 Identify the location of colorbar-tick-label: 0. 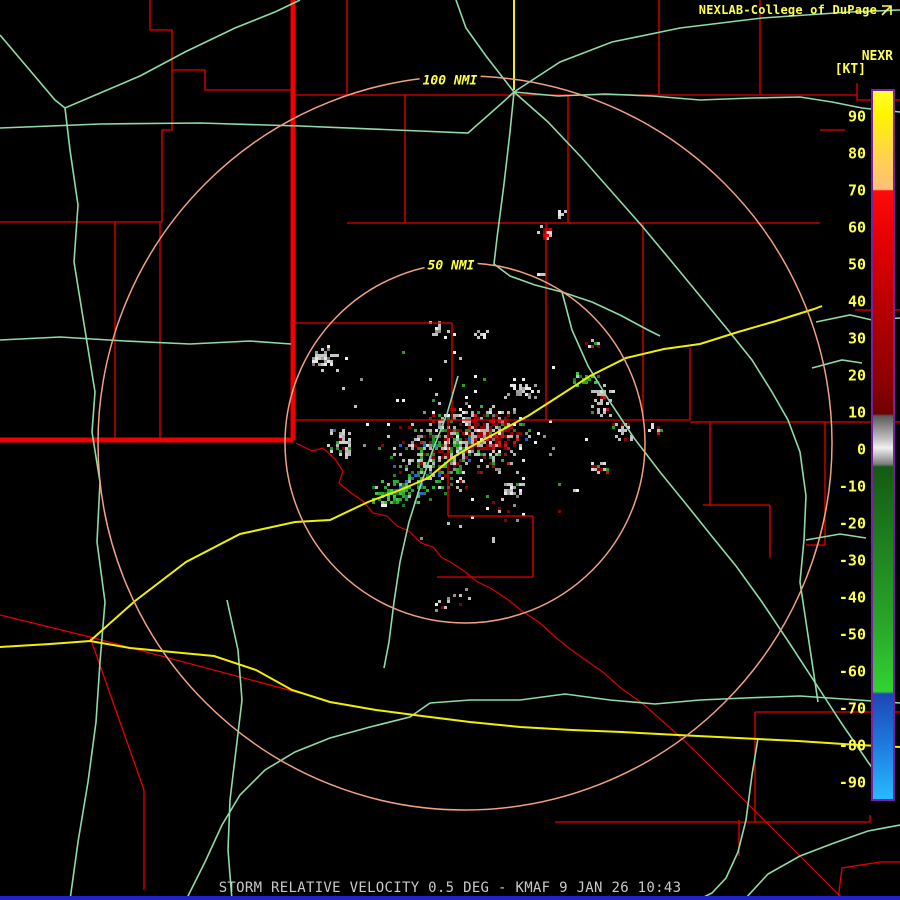
(861, 449).